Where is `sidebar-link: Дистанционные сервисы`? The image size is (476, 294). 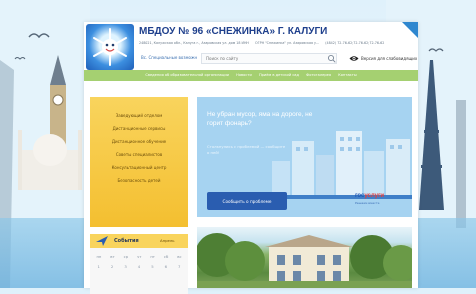 sidebar-link: Дистанционные сервисы is located at coordinates (139, 128).